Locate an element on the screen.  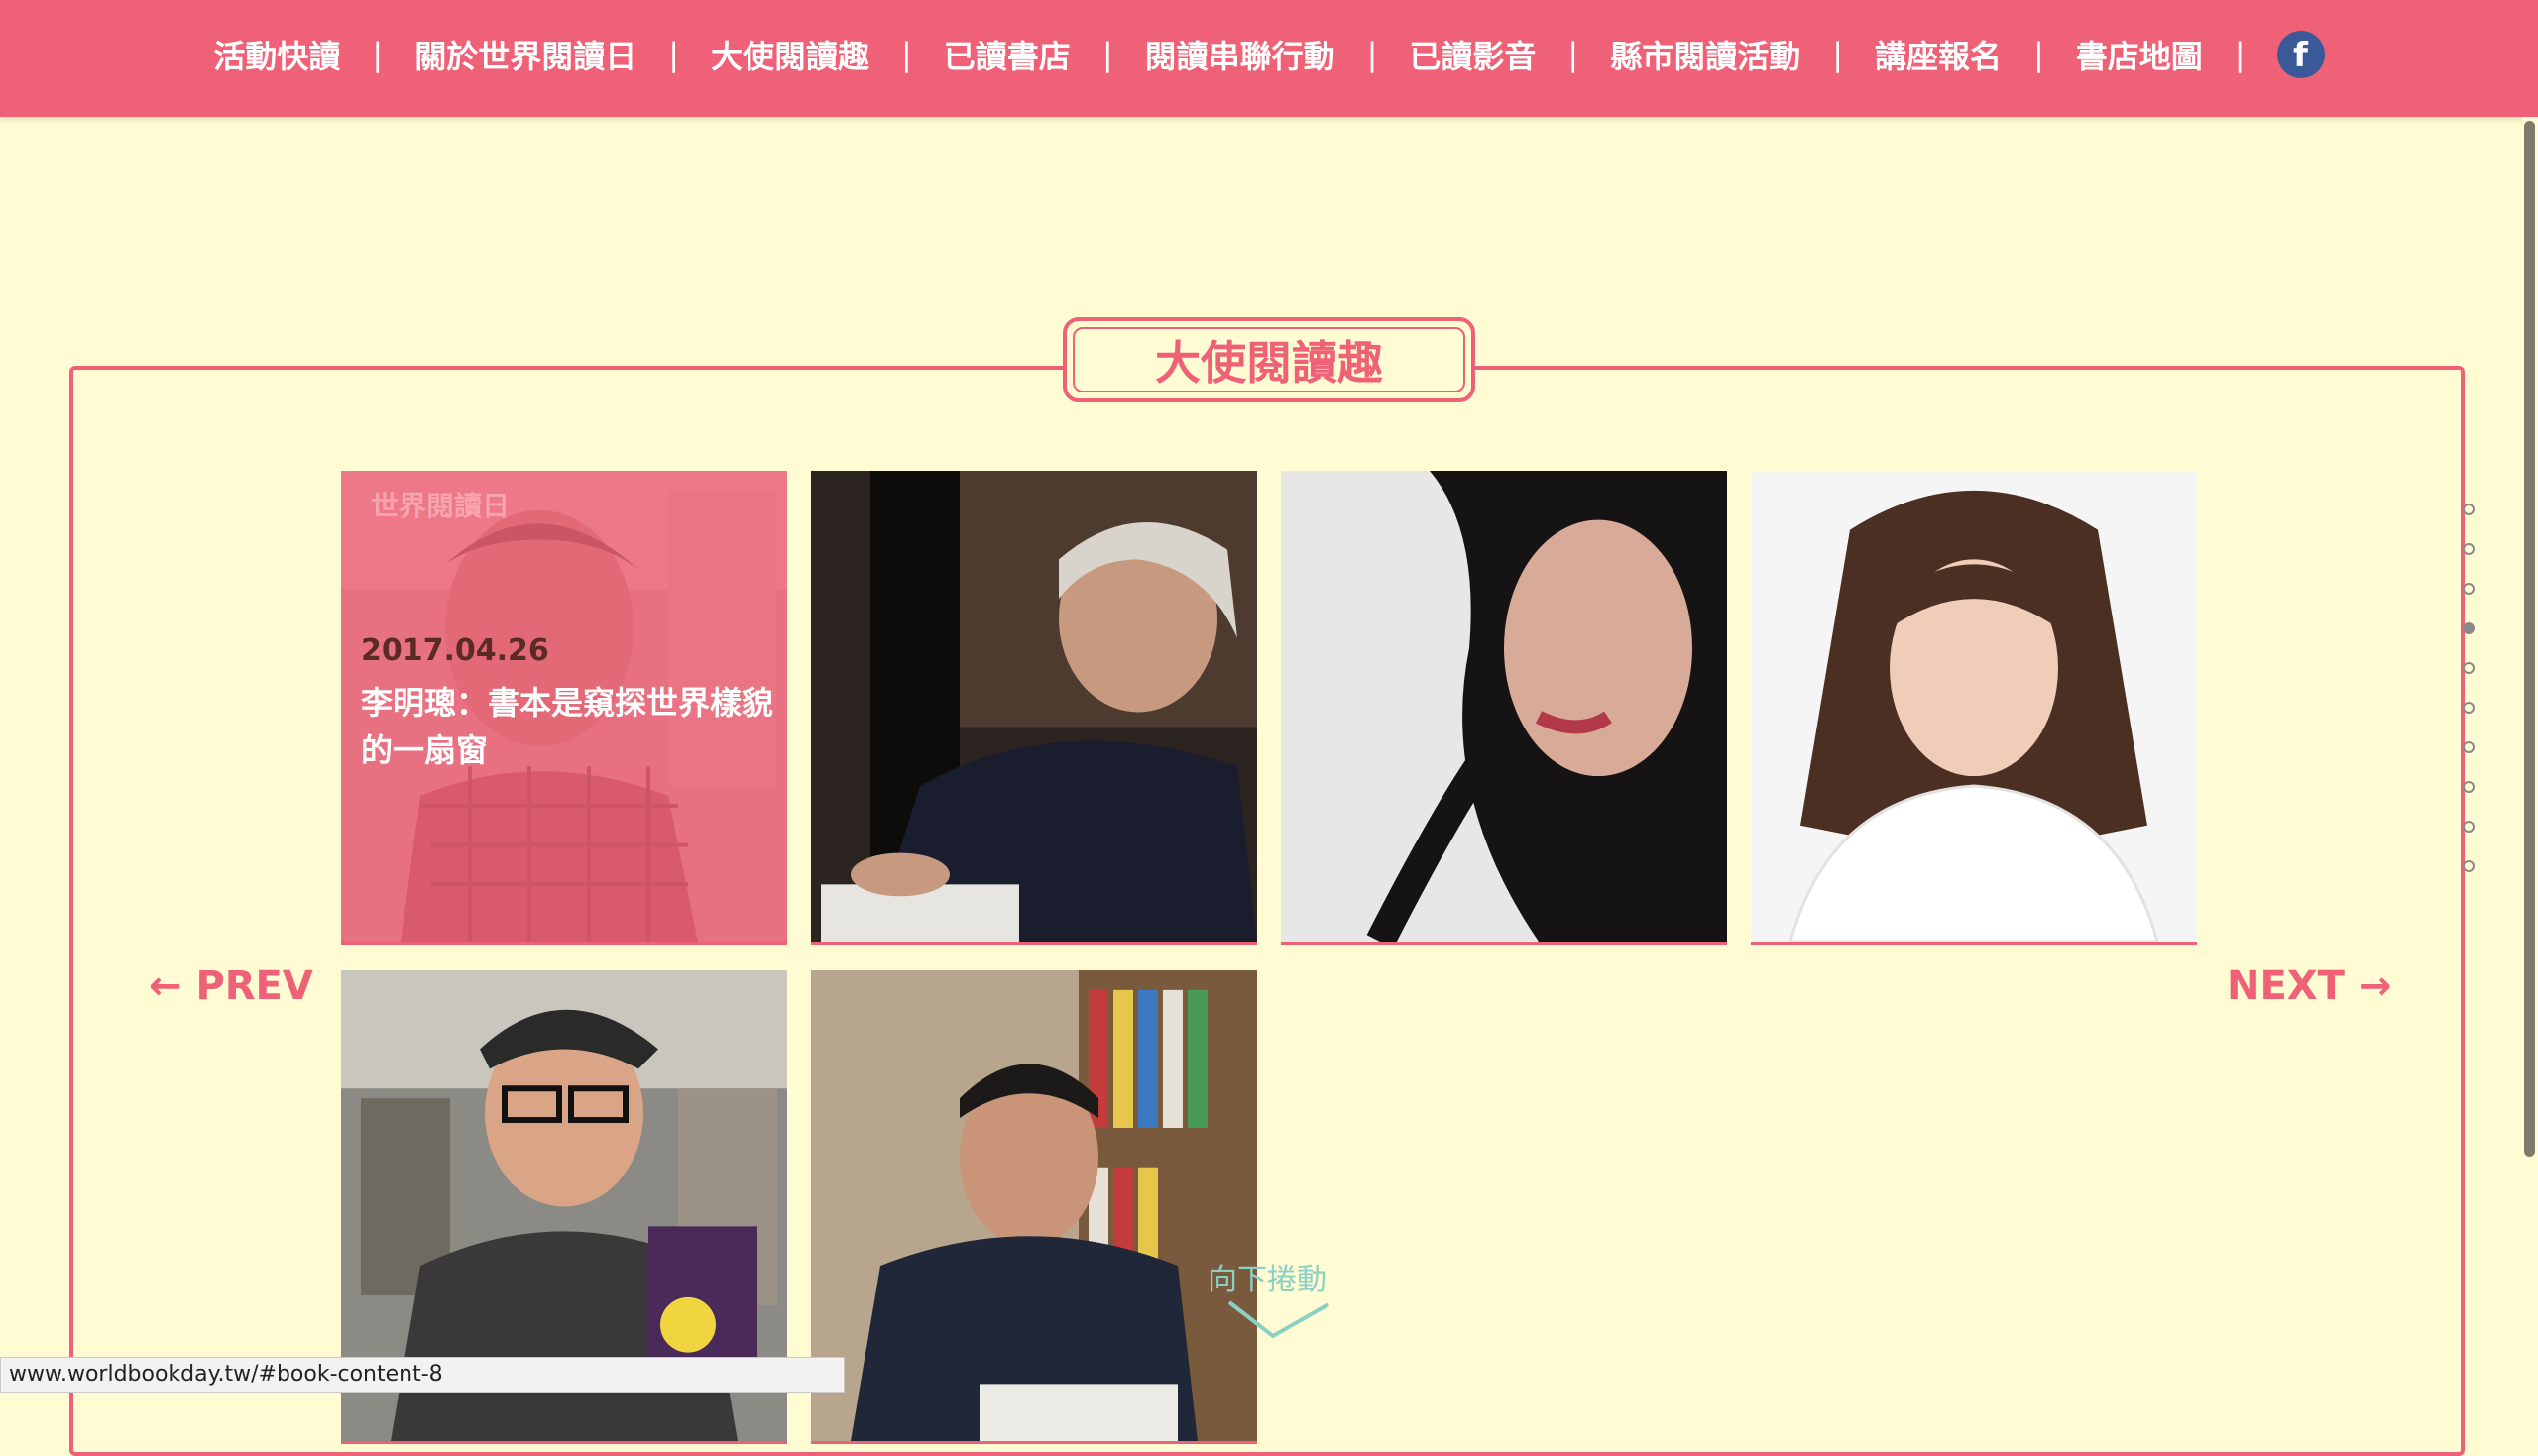
nav-item-news: 活動快讀 is located at coordinates (276, 54).